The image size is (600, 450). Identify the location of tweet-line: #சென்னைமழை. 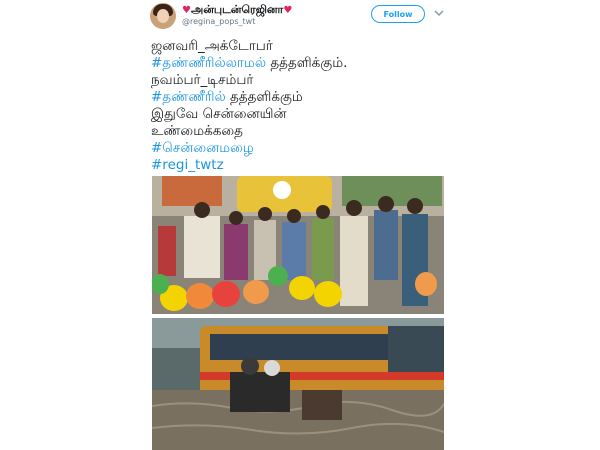
(301, 148).